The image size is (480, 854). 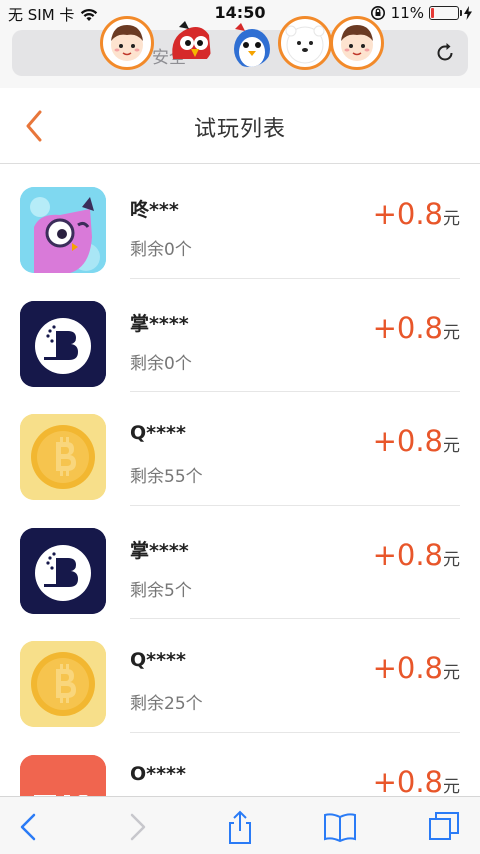 I want to click on page-title: 试玩列表, so click(x=239, y=129).